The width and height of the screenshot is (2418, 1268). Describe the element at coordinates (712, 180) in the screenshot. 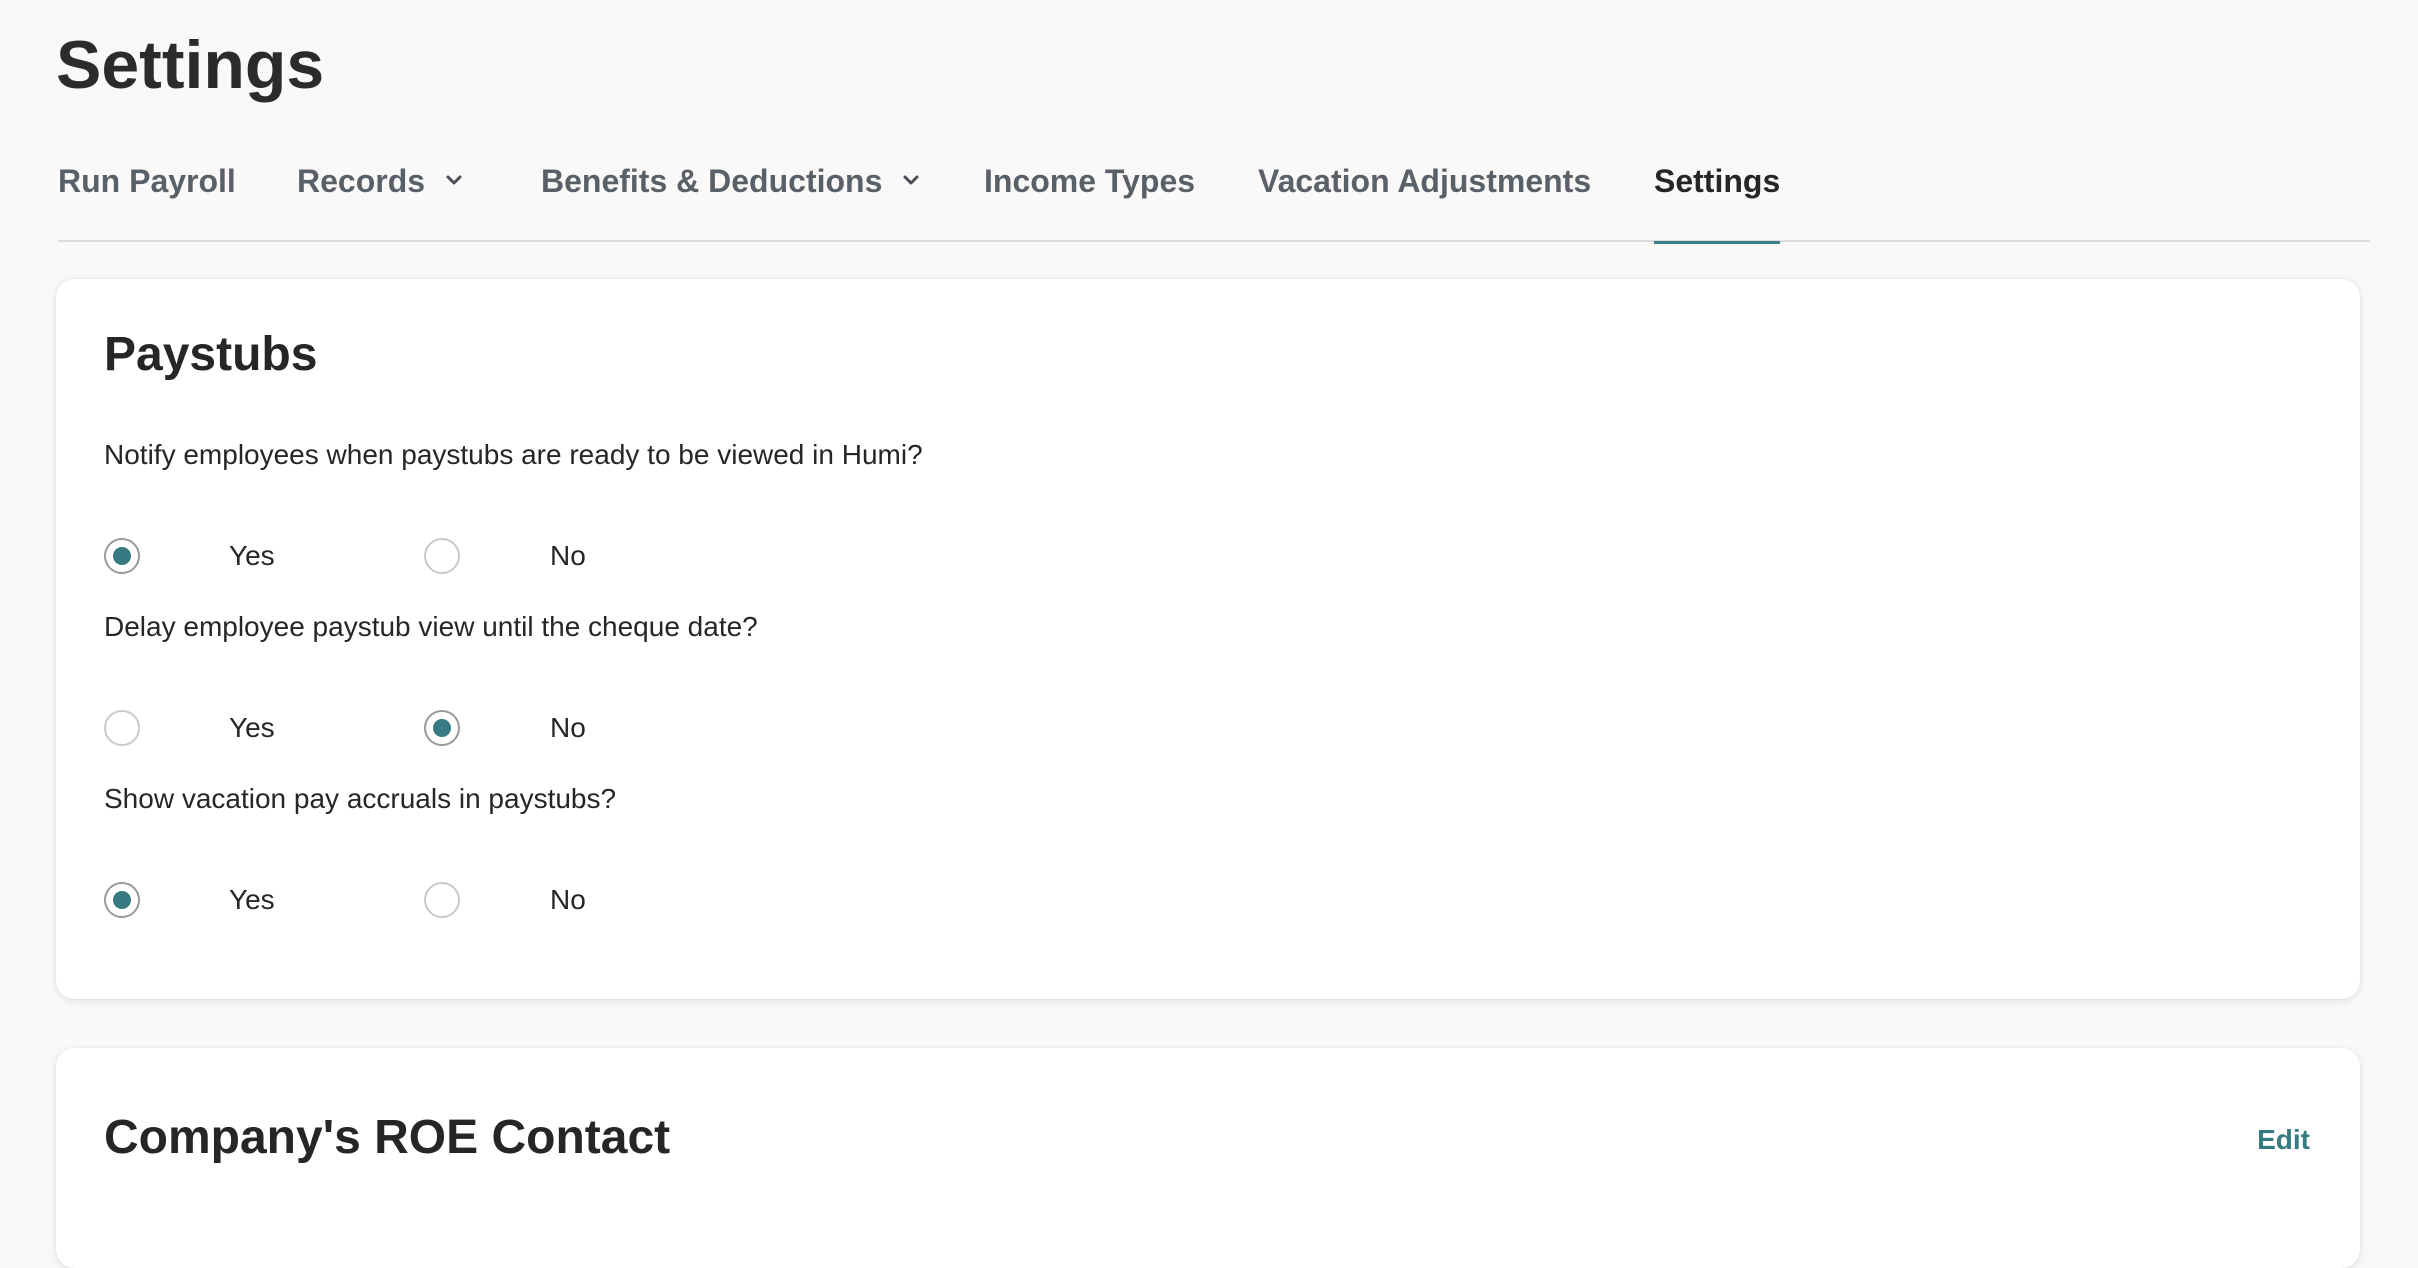

I see `tab-label: Benefits & Deductions` at that location.